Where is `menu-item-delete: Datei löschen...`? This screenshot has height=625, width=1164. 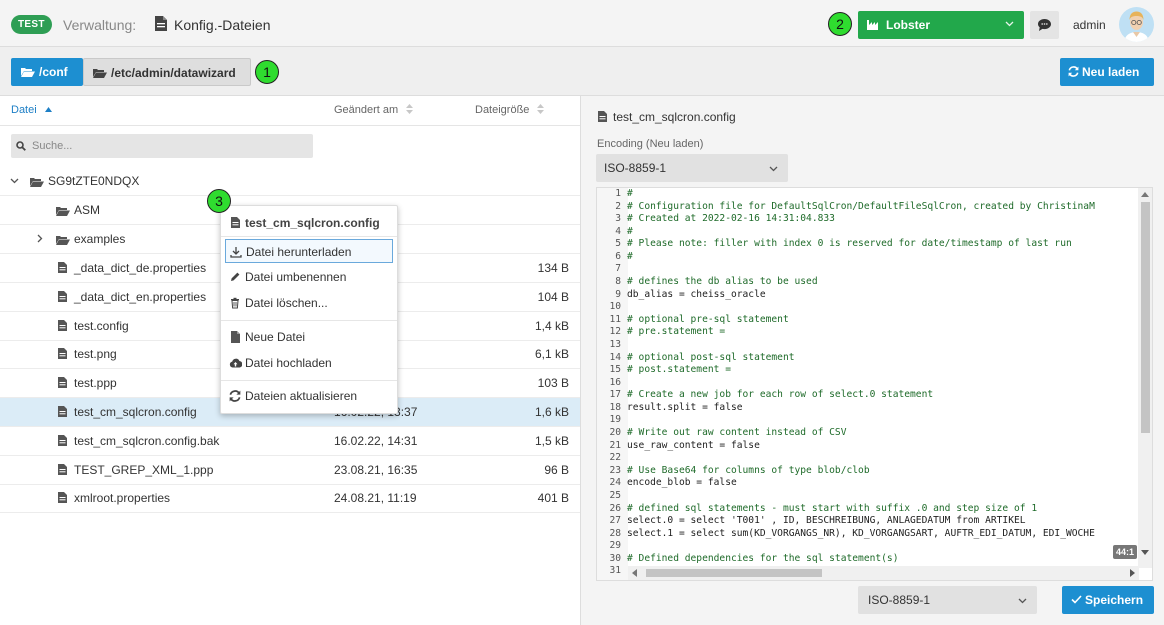
menu-item-delete: Datei löschen... is located at coordinates (309, 303).